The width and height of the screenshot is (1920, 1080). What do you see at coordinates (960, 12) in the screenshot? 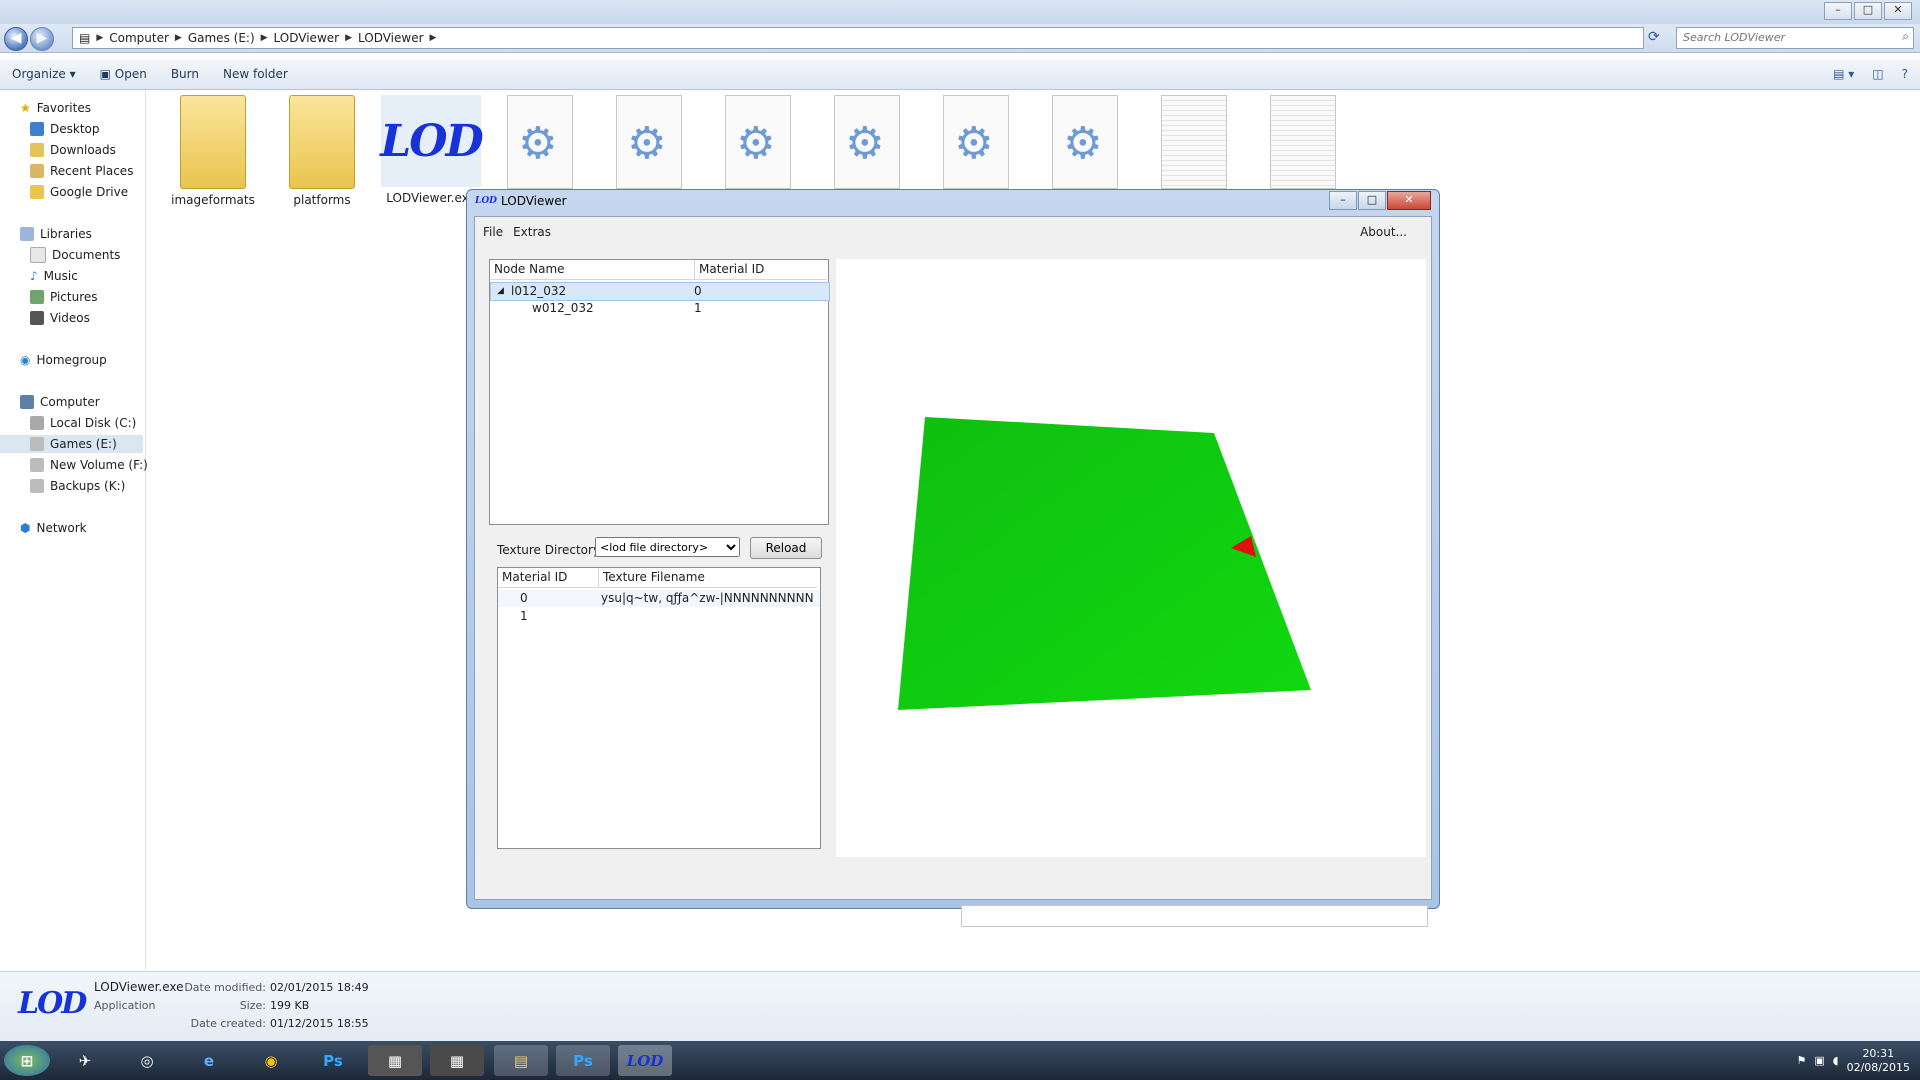
I see `explorer-title-bar: – □ ✕` at bounding box center [960, 12].